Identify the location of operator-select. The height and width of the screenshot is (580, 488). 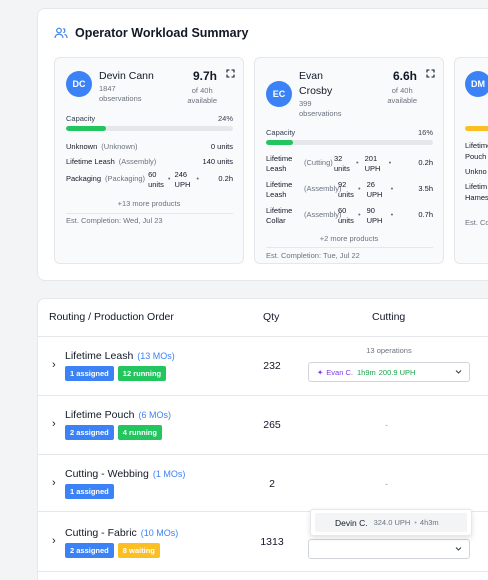
(389, 549).